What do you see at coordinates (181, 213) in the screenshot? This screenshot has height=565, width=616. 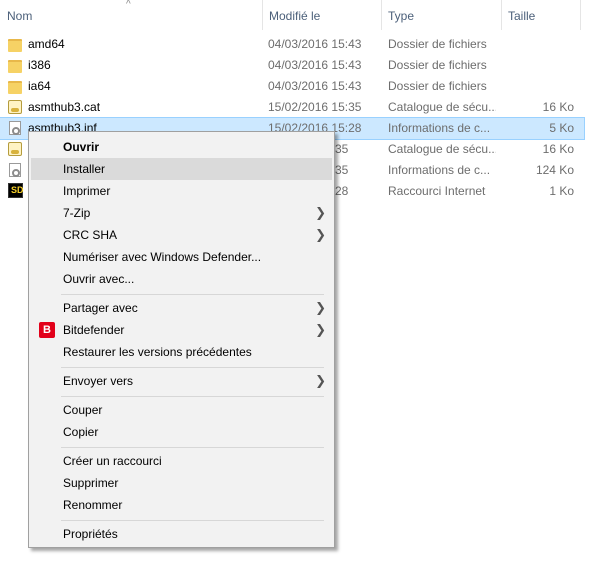 I see `menu-item-7zip: 7-Zip ❯` at bounding box center [181, 213].